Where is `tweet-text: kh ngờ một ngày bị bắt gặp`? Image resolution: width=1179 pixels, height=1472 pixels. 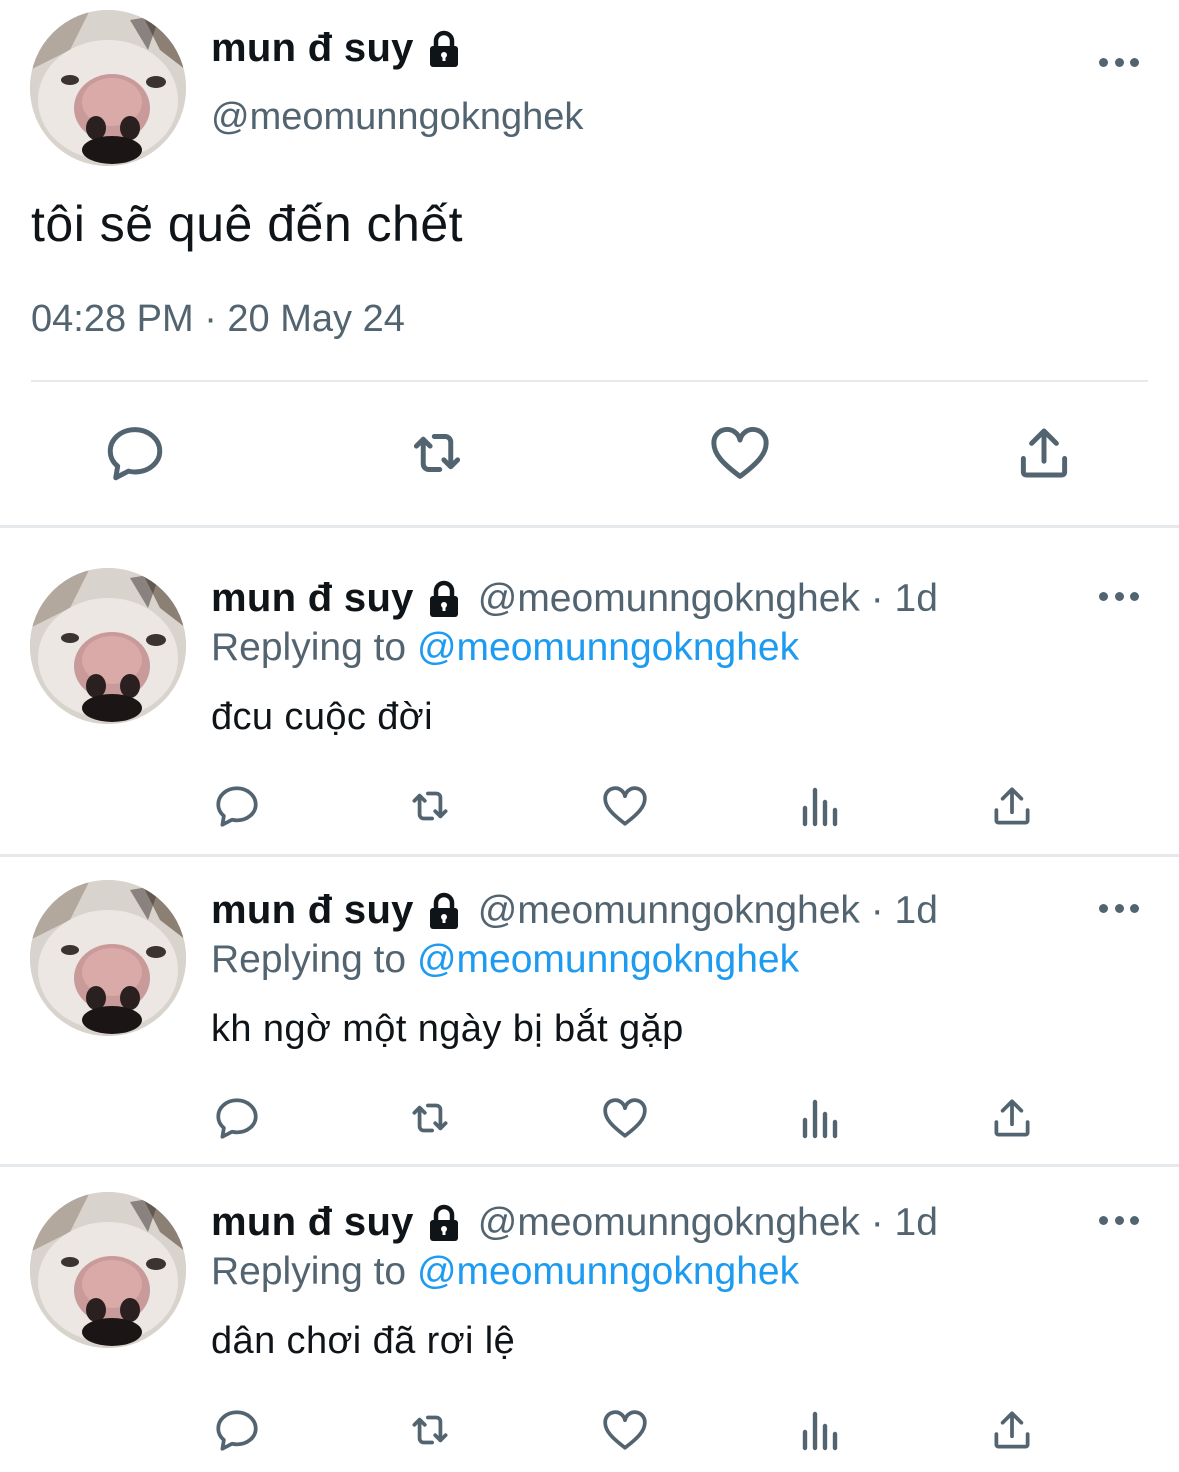 tweet-text: kh ngờ một ngày bị bắt gặp is located at coordinates (447, 1029).